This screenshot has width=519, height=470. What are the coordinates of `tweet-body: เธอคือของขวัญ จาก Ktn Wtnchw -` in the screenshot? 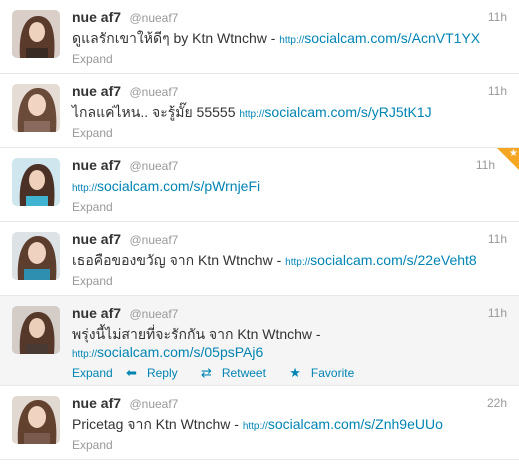 It's located at (179, 260).